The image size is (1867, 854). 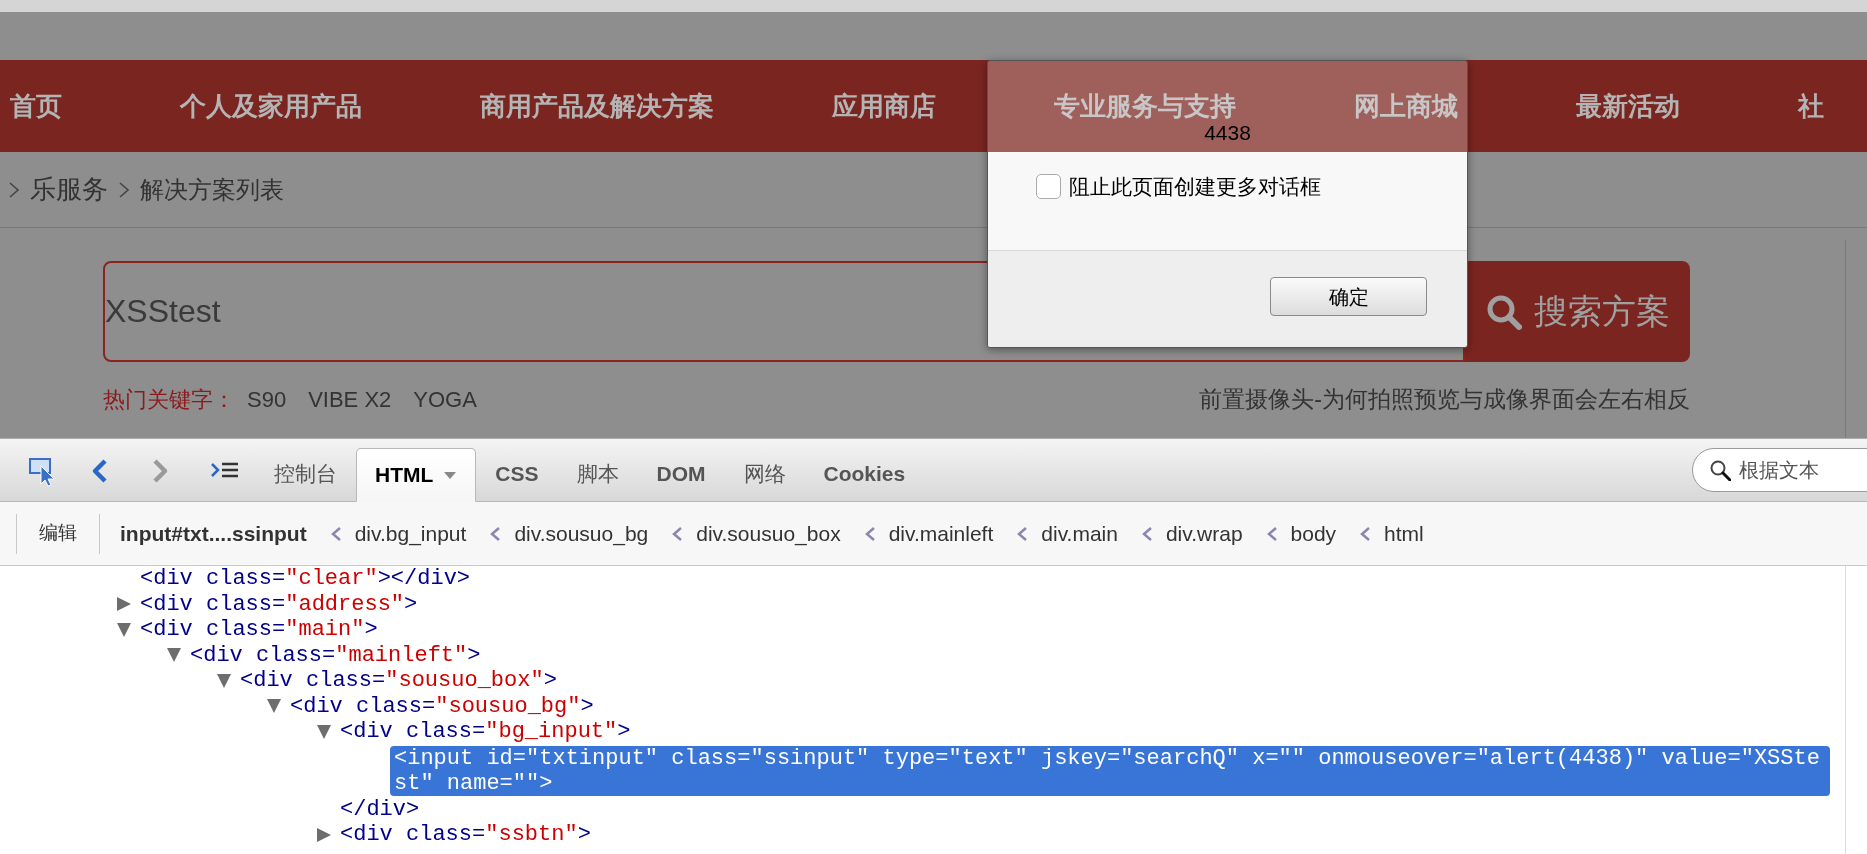 I want to click on code-line: <div class="sousuo_box">, so click(x=398, y=681).